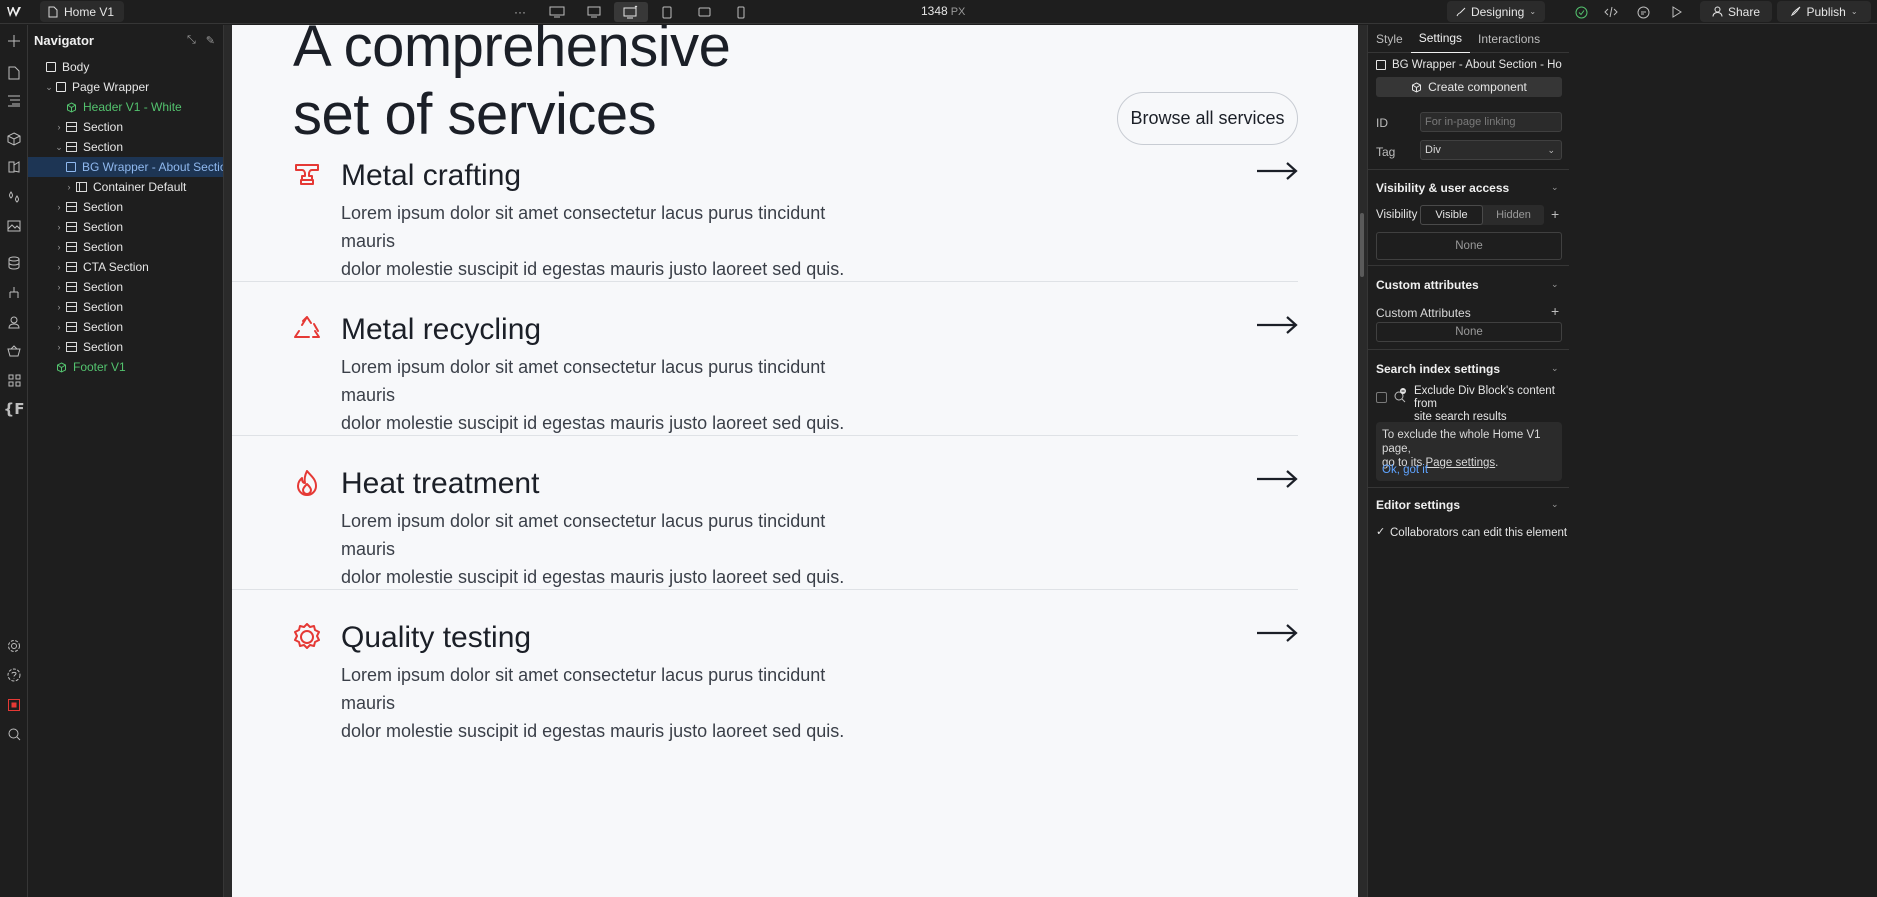 This screenshot has width=1877, height=897. I want to click on editor-settings-title: Editor settings, so click(1418, 505).